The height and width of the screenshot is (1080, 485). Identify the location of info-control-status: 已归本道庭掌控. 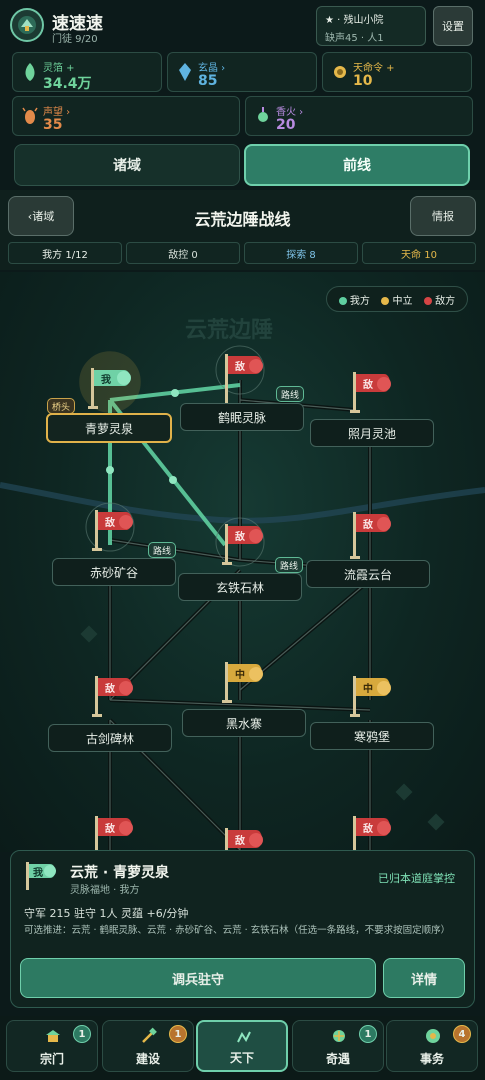
(416, 878).